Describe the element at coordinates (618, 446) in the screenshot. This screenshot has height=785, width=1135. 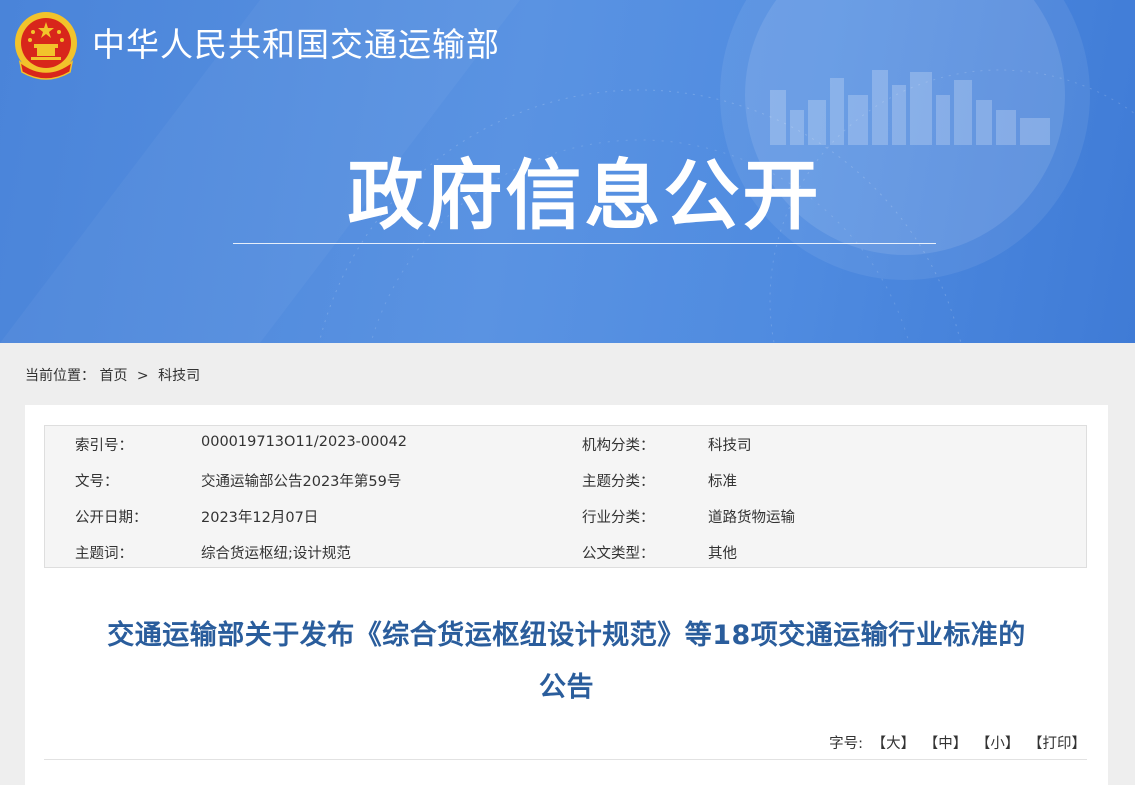
I see `meta-label: 机构分类：` at that location.